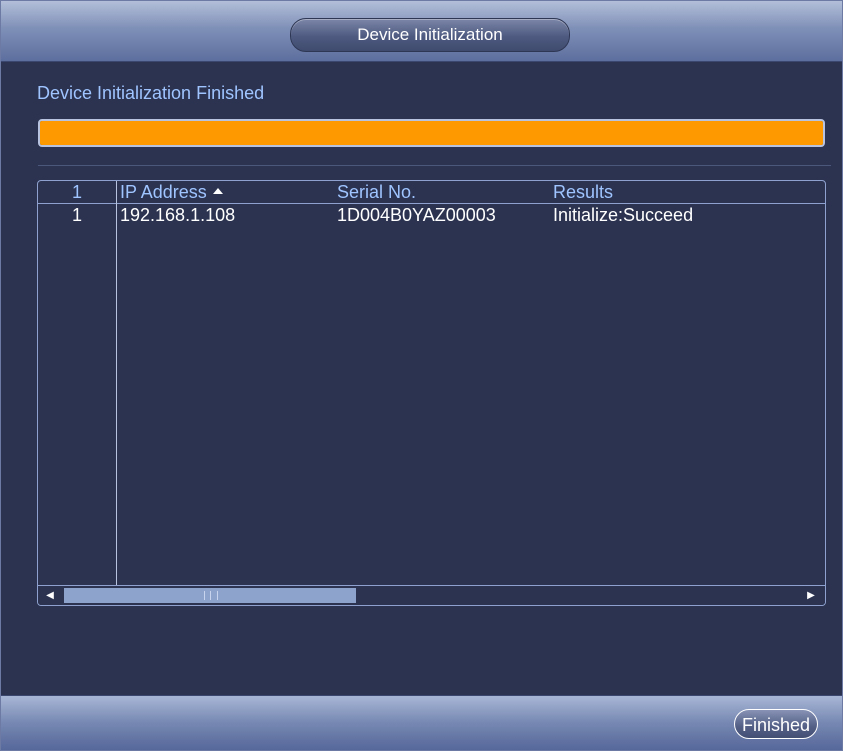  Describe the element at coordinates (421, 722) in the screenshot. I see `dialog-footer: Finished` at that location.